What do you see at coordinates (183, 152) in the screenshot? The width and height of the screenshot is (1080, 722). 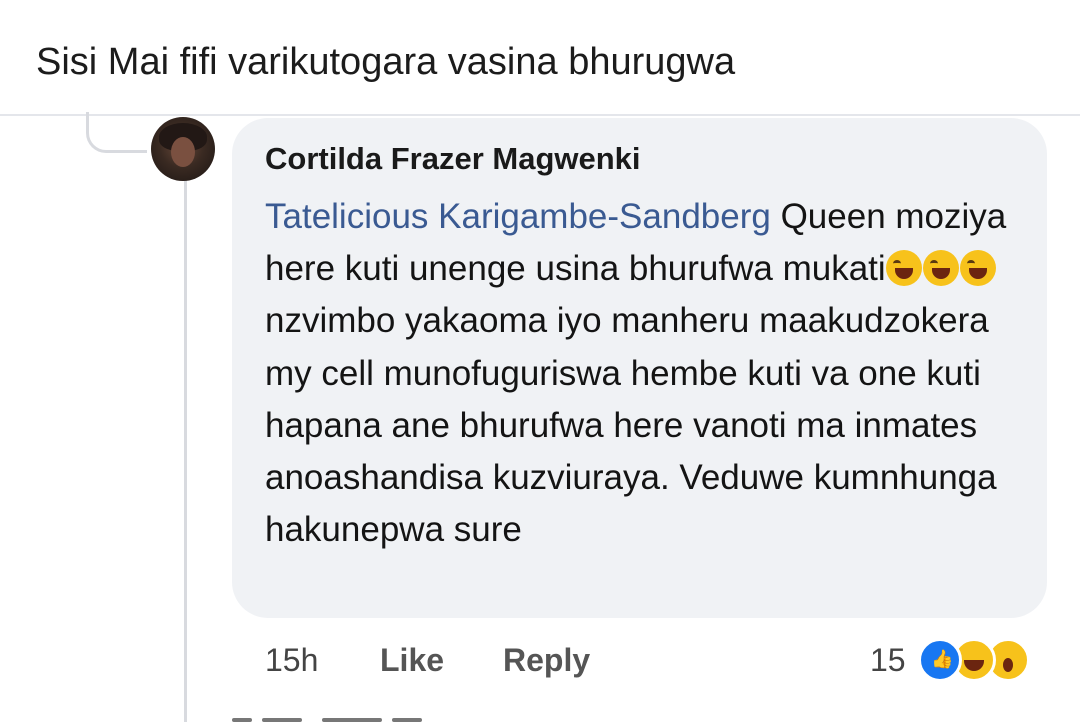 I see `avatar-face` at bounding box center [183, 152].